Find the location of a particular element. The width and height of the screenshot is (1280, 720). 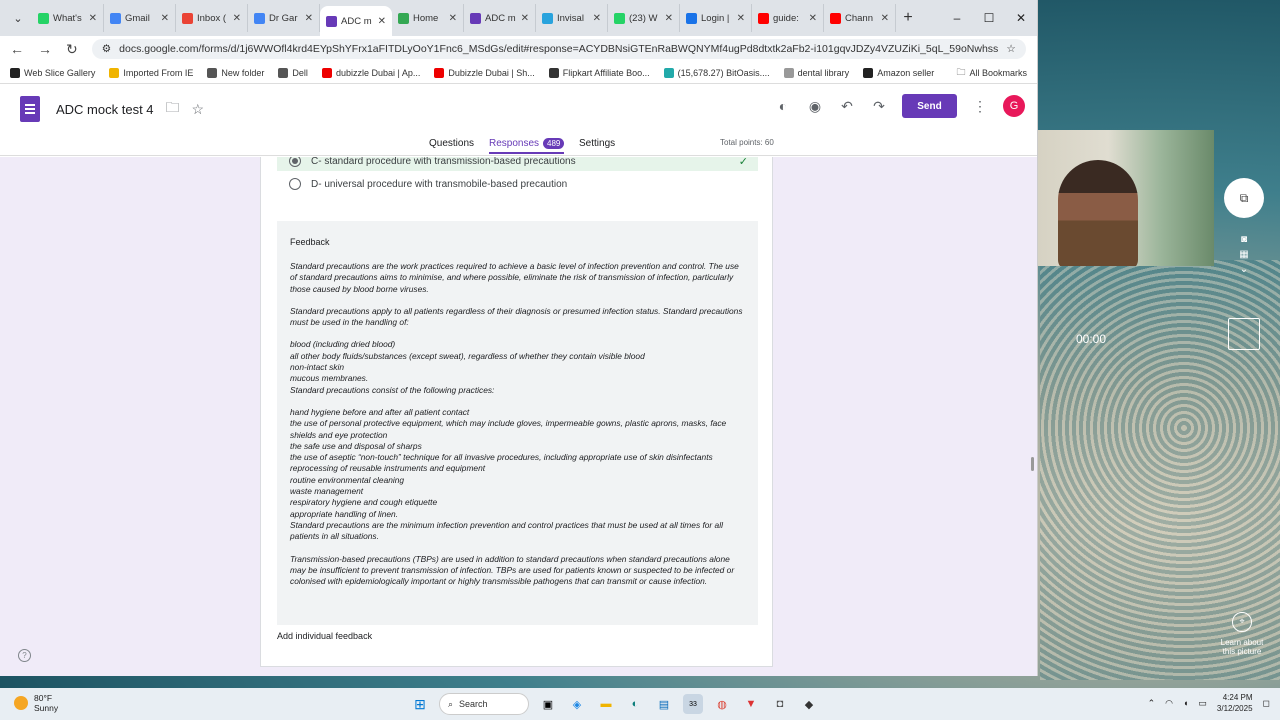

palette-icon: ◐ is located at coordinates (783, 106).